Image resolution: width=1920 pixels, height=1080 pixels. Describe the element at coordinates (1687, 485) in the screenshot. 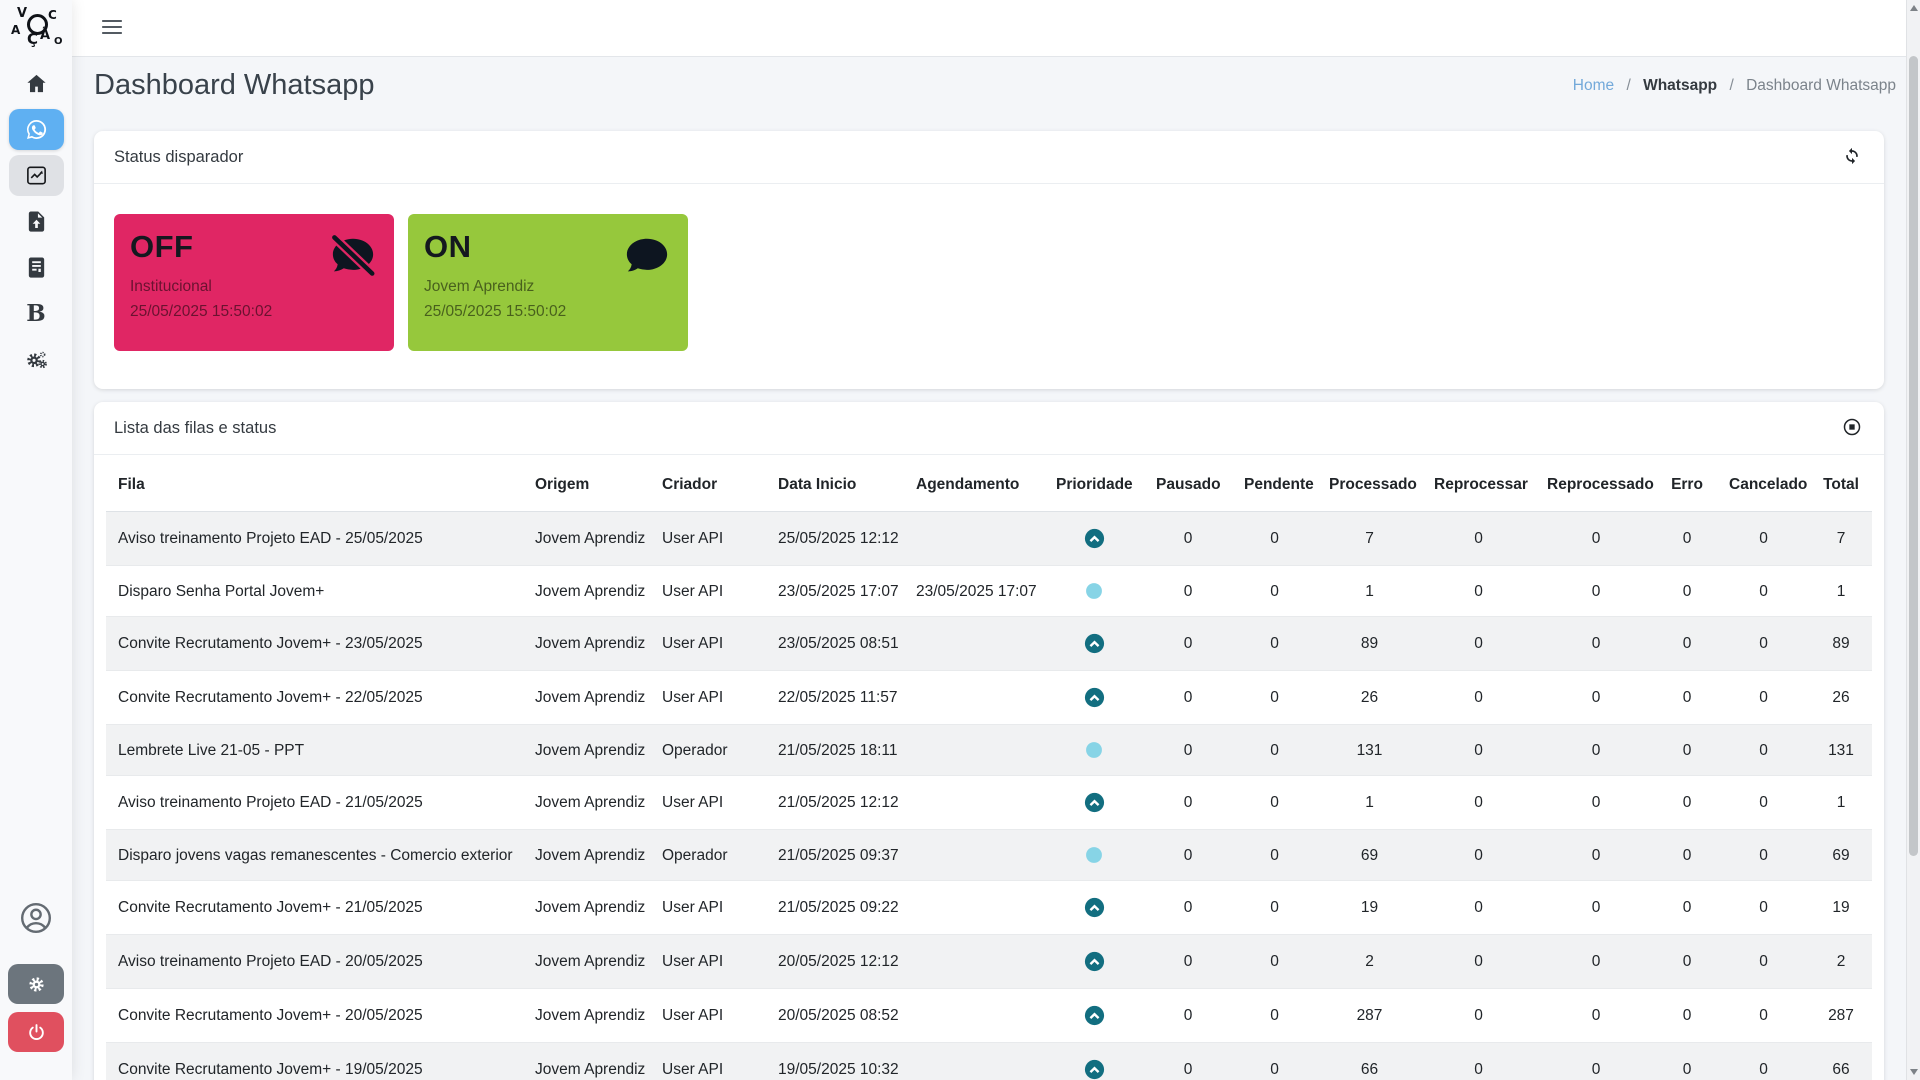

I see `column-header-erro: Erro` at that location.